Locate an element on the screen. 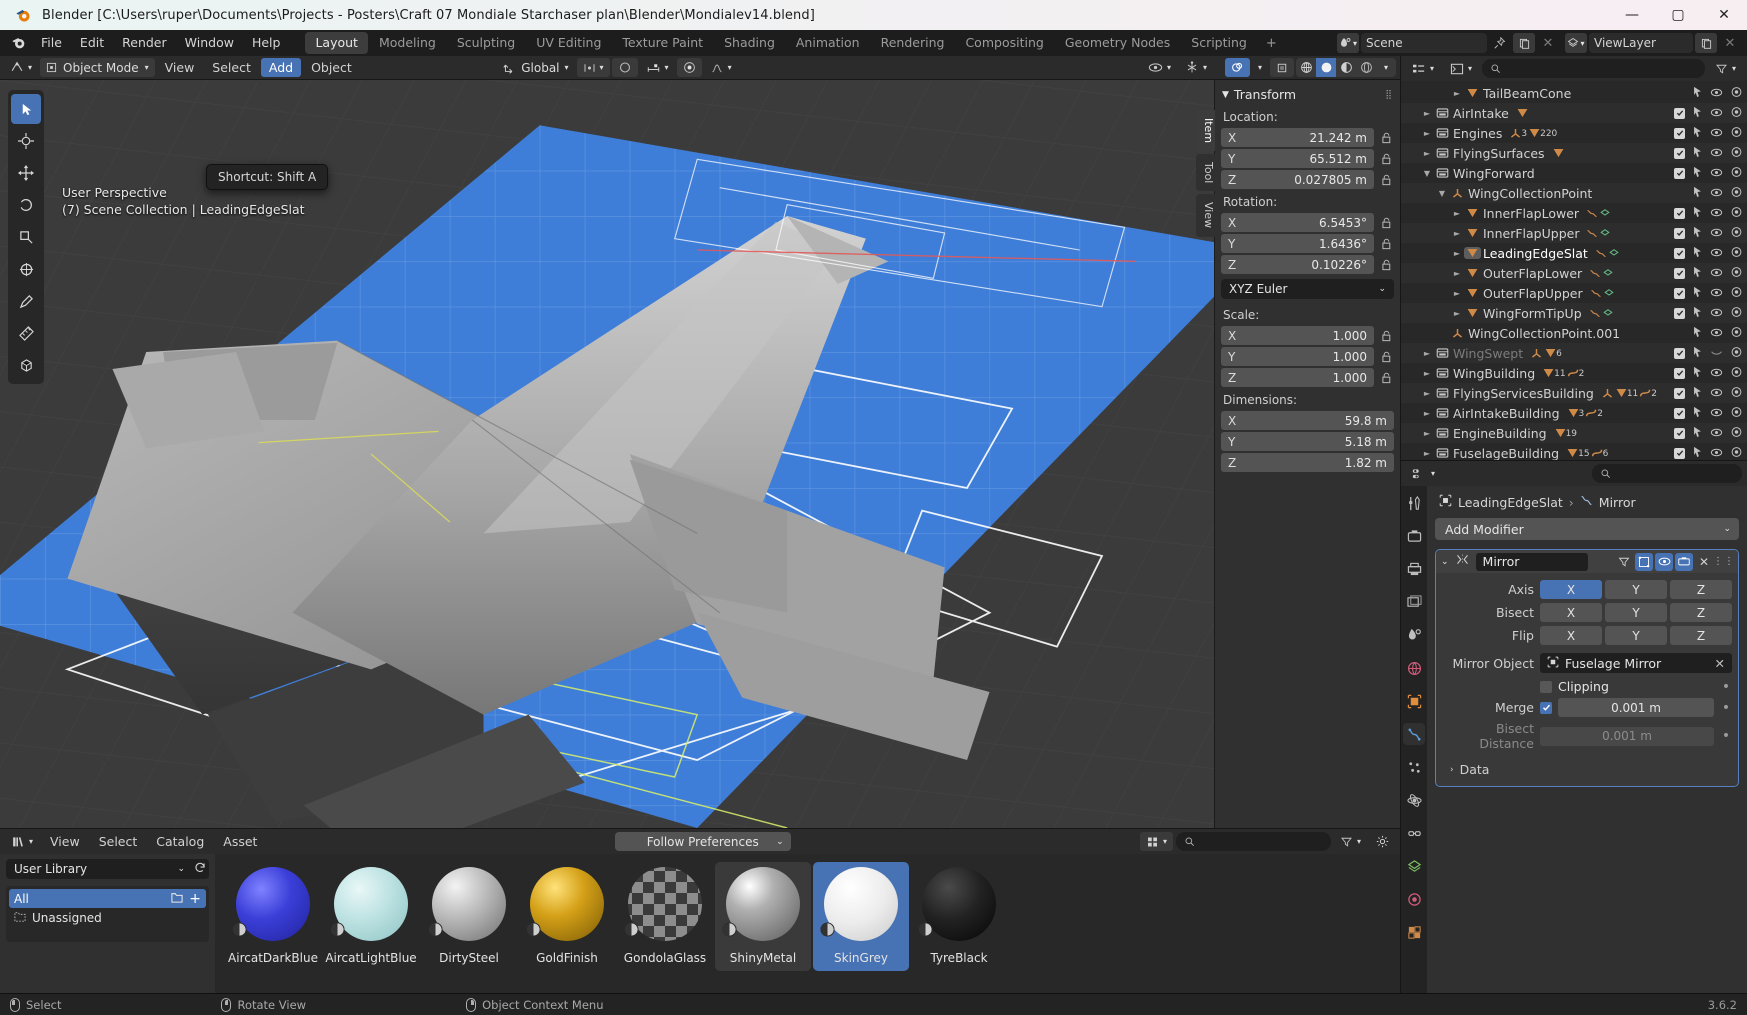 The image size is (1747, 1015). asset-options-gear-icon is located at coordinates (1382, 841).